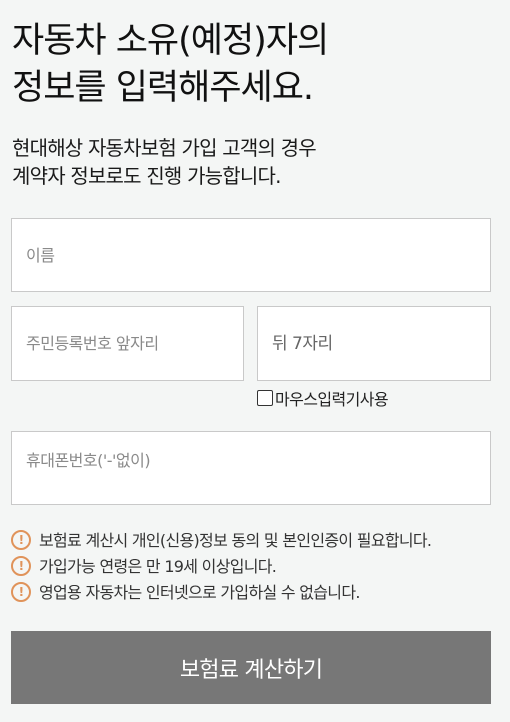 The image size is (510, 722). What do you see at coordinates (235, 540) in the screenshot?
I see `notice-text: 보험료 계산시 개인(신용)정보 동의 및 본인인증이 필요합니다.` at bounding box center [235, 540].